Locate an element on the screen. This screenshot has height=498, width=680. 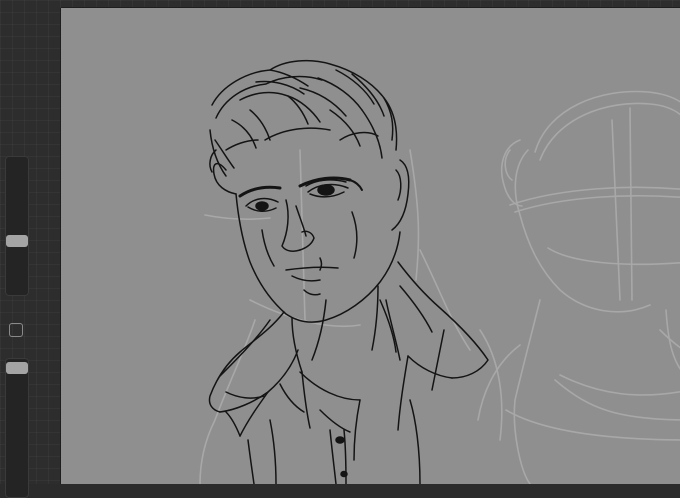
left-sidebar is located at coordinates (17, 249).